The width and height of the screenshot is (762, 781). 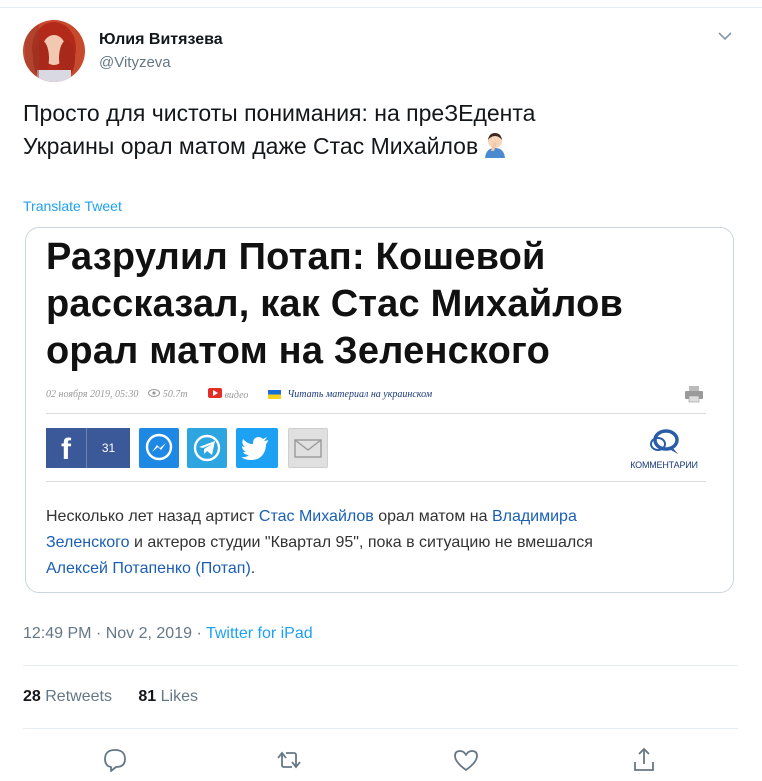 What do you see at coordinates (108, 448) in the screenshot?
I see `facebook-share-count: 31` at bounding box center [108, 448].